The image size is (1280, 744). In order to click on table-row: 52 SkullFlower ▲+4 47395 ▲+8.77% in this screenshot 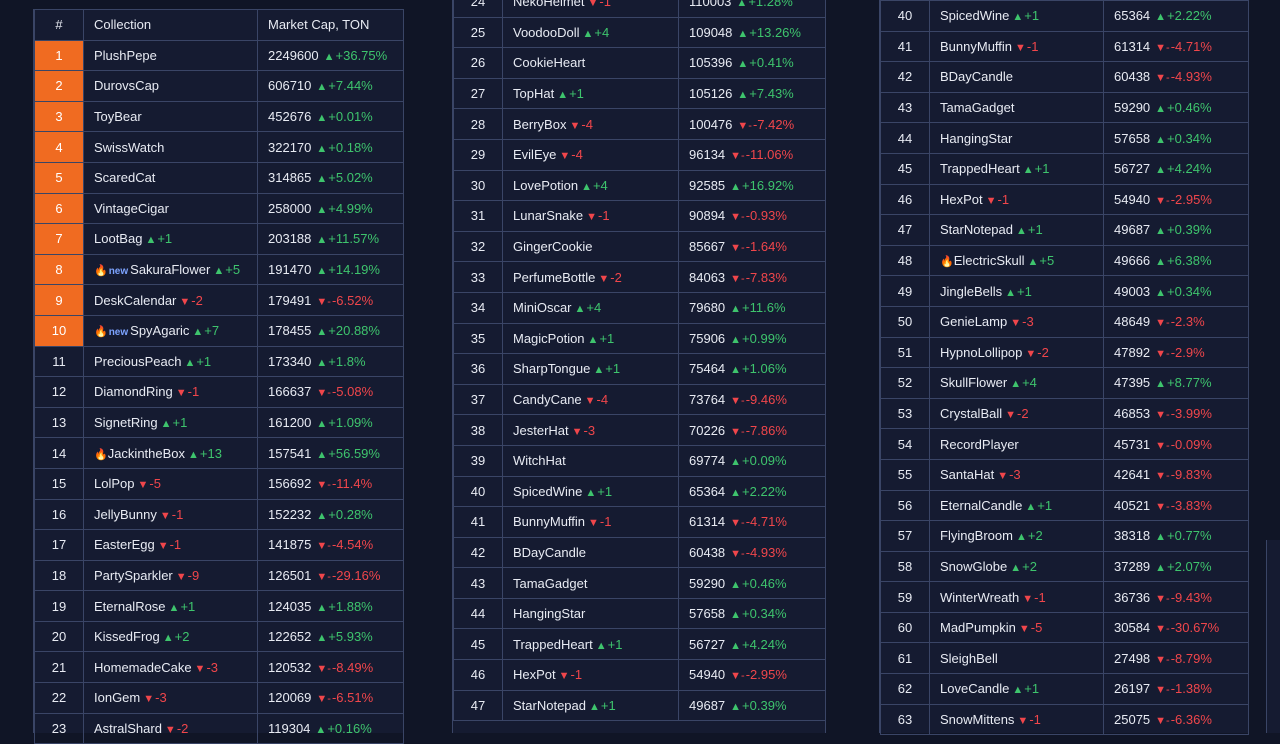, I will do `click(1064, 383)`.